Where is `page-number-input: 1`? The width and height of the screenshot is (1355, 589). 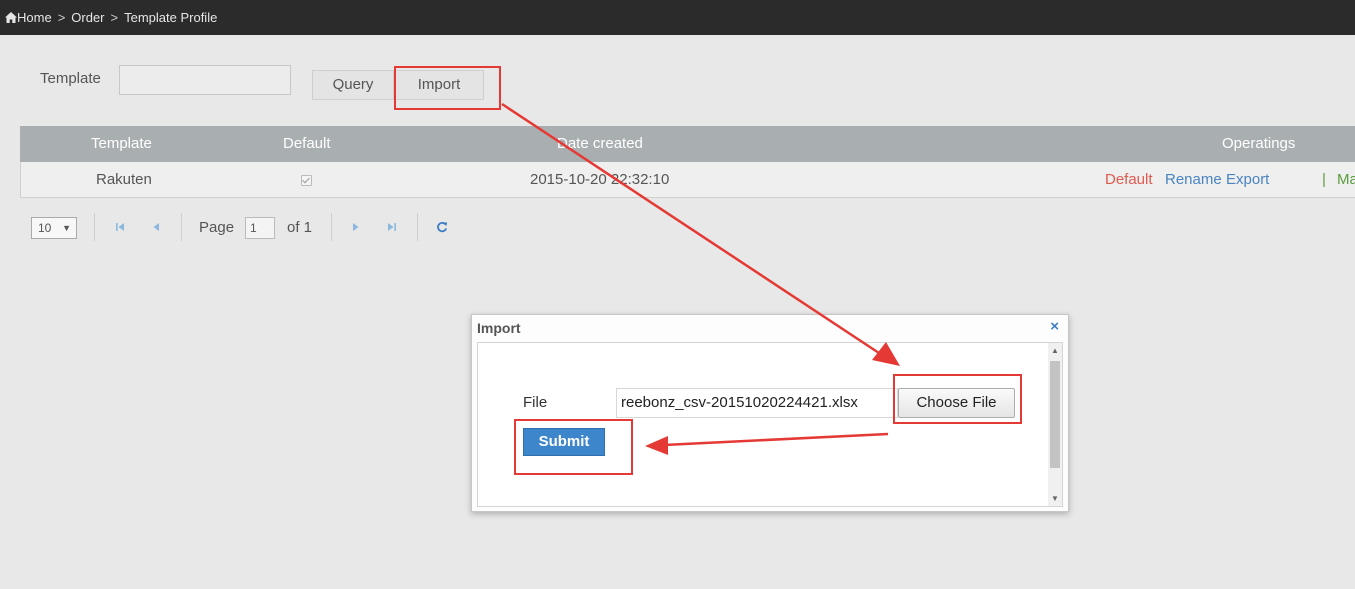
page-number-input: 1 is located at coordinates (260, 228).